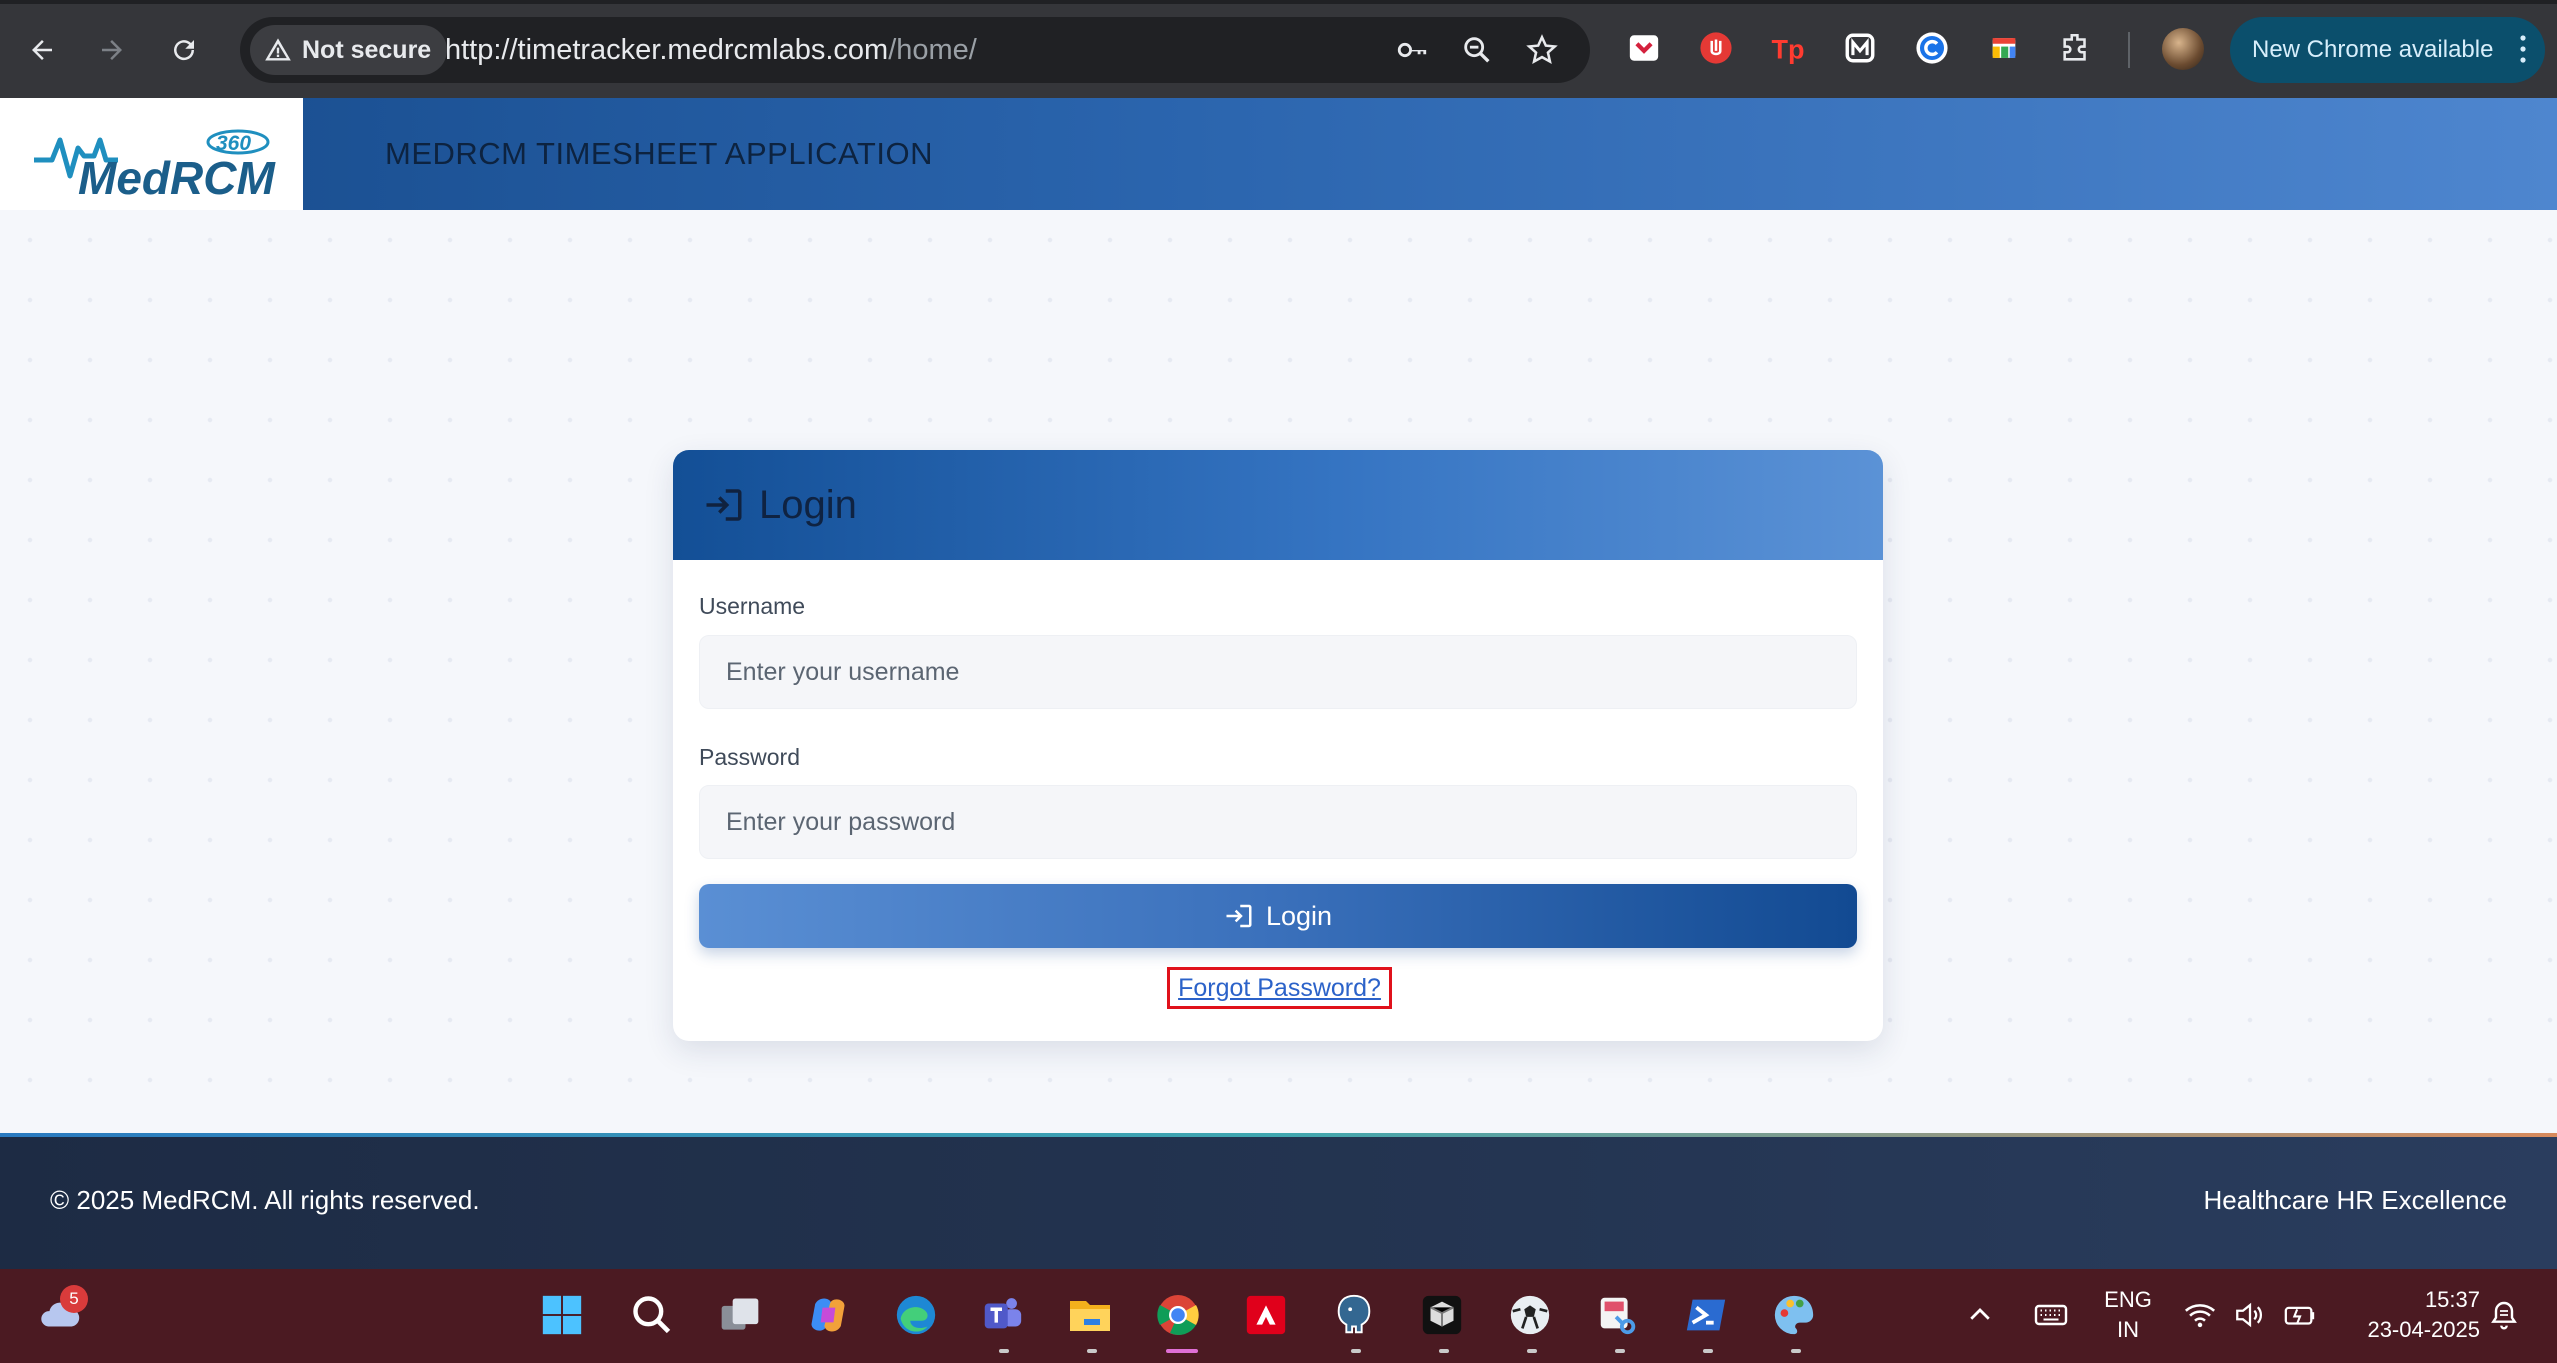  What do you see at coordinates (1354, 1315) in the screenshot?
I see `postgresql-icon` at bounding box center [1354, 1315].